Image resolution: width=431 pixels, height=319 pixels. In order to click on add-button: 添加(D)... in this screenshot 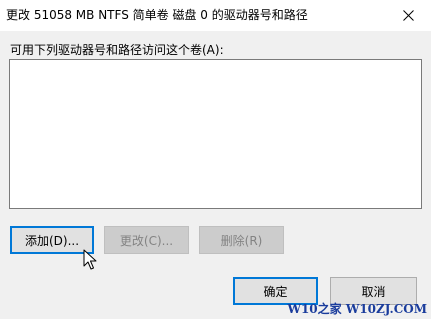, I will do `click(52, 240)`.